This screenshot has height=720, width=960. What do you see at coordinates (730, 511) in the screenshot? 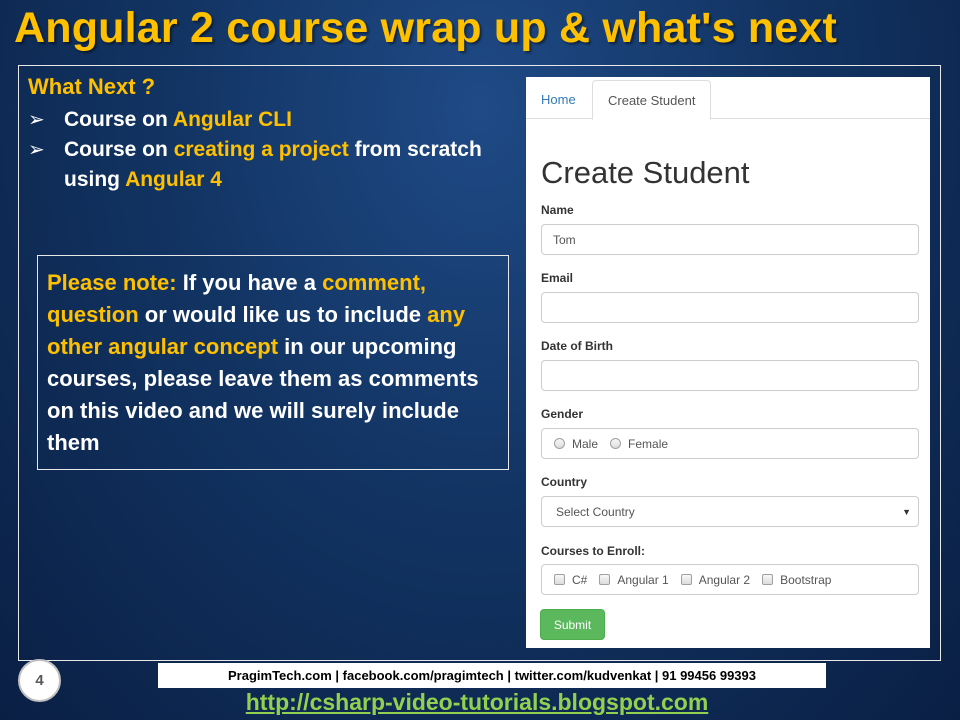
I see `country-select: Select Country ▼` at bounding box center [730, 511].